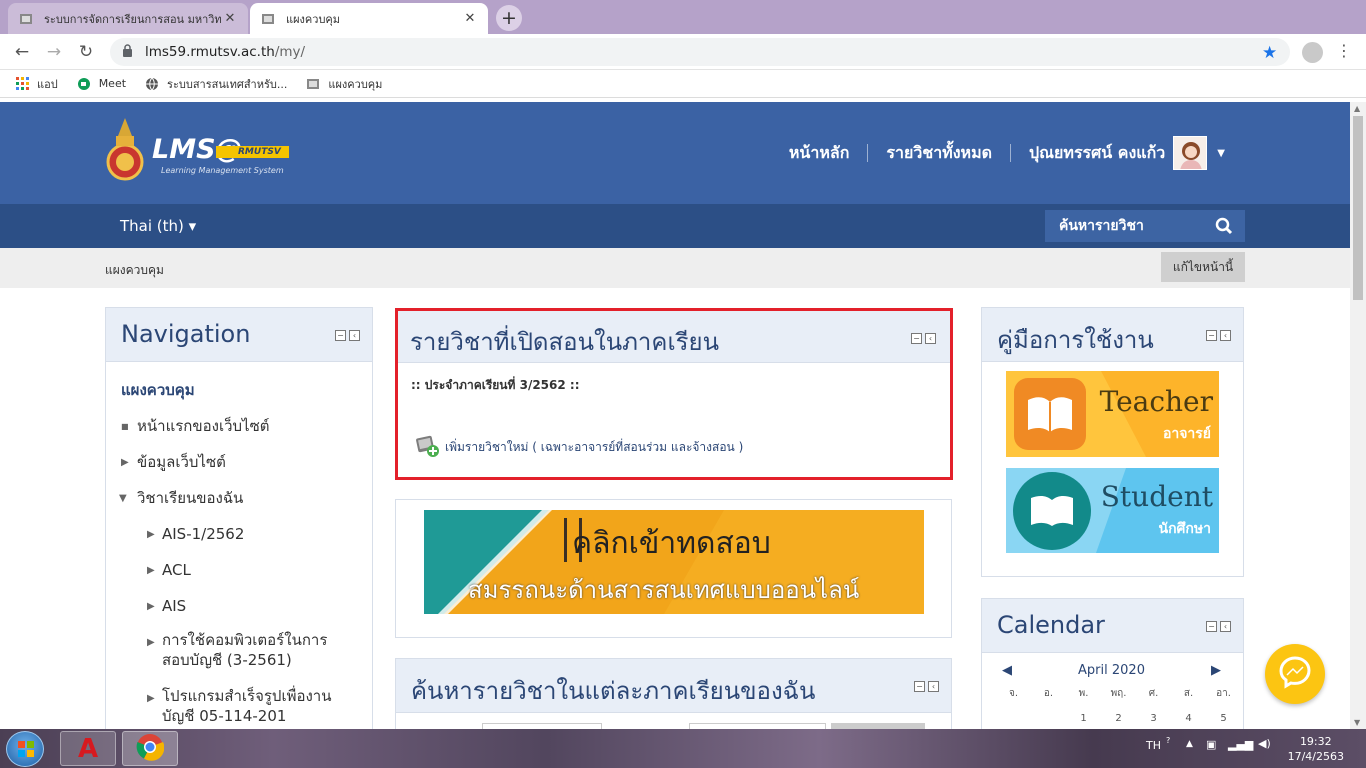 Image resolution: width=1366 pixels, height=768 pixels. What do you see at coordinates (1112, 693) in the screenshot?
I see `calendar-weekday-row: จ. อ. พ. พฤ. ศ. ส. อา.` at bounding box center [1112, 693].